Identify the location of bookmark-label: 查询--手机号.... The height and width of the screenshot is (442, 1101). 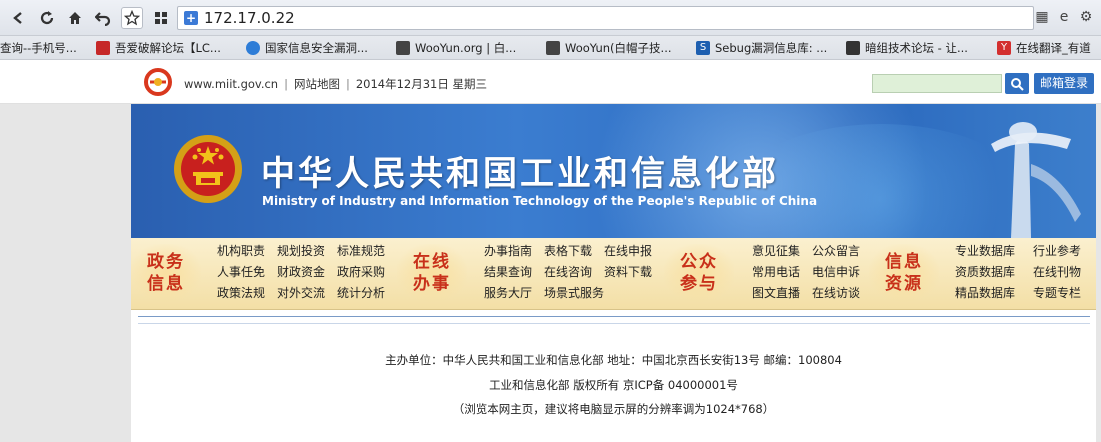
(38, 48).